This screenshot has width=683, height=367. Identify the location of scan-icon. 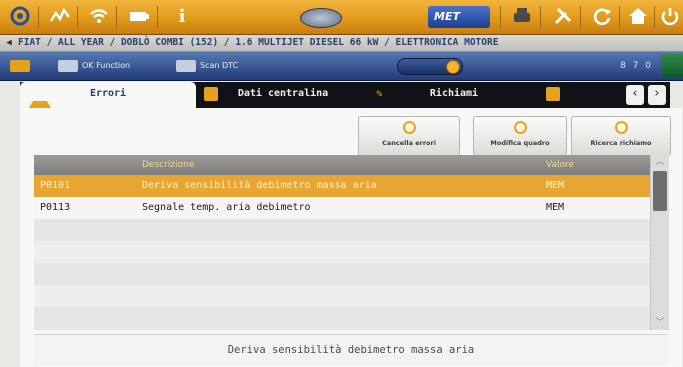
(186, 65).